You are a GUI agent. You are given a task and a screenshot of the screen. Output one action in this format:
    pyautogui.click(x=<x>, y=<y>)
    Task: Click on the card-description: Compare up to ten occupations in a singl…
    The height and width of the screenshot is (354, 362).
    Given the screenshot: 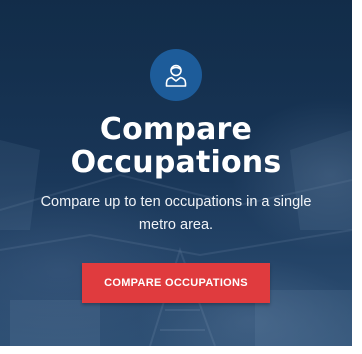 What is the action you would take?
    pyautogui.click(x=176, y=213)
    